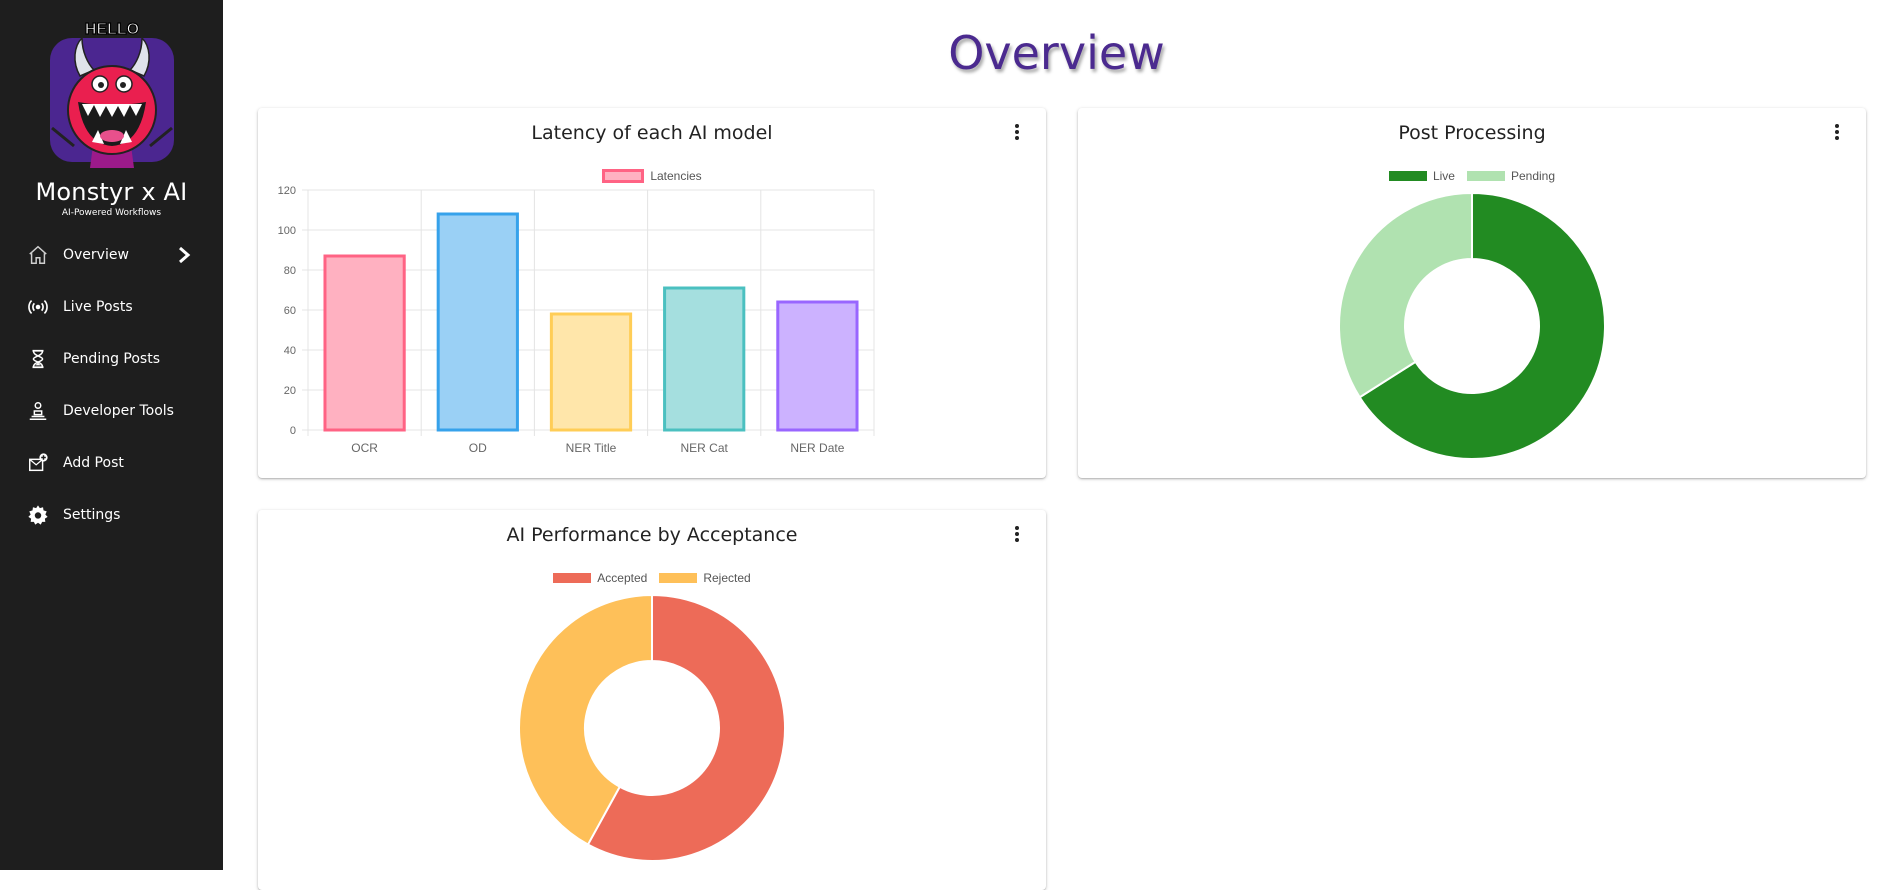  Describe the element at coordinates (704, 359) in the screenshot. I see `bar-ner-cat` at that location.